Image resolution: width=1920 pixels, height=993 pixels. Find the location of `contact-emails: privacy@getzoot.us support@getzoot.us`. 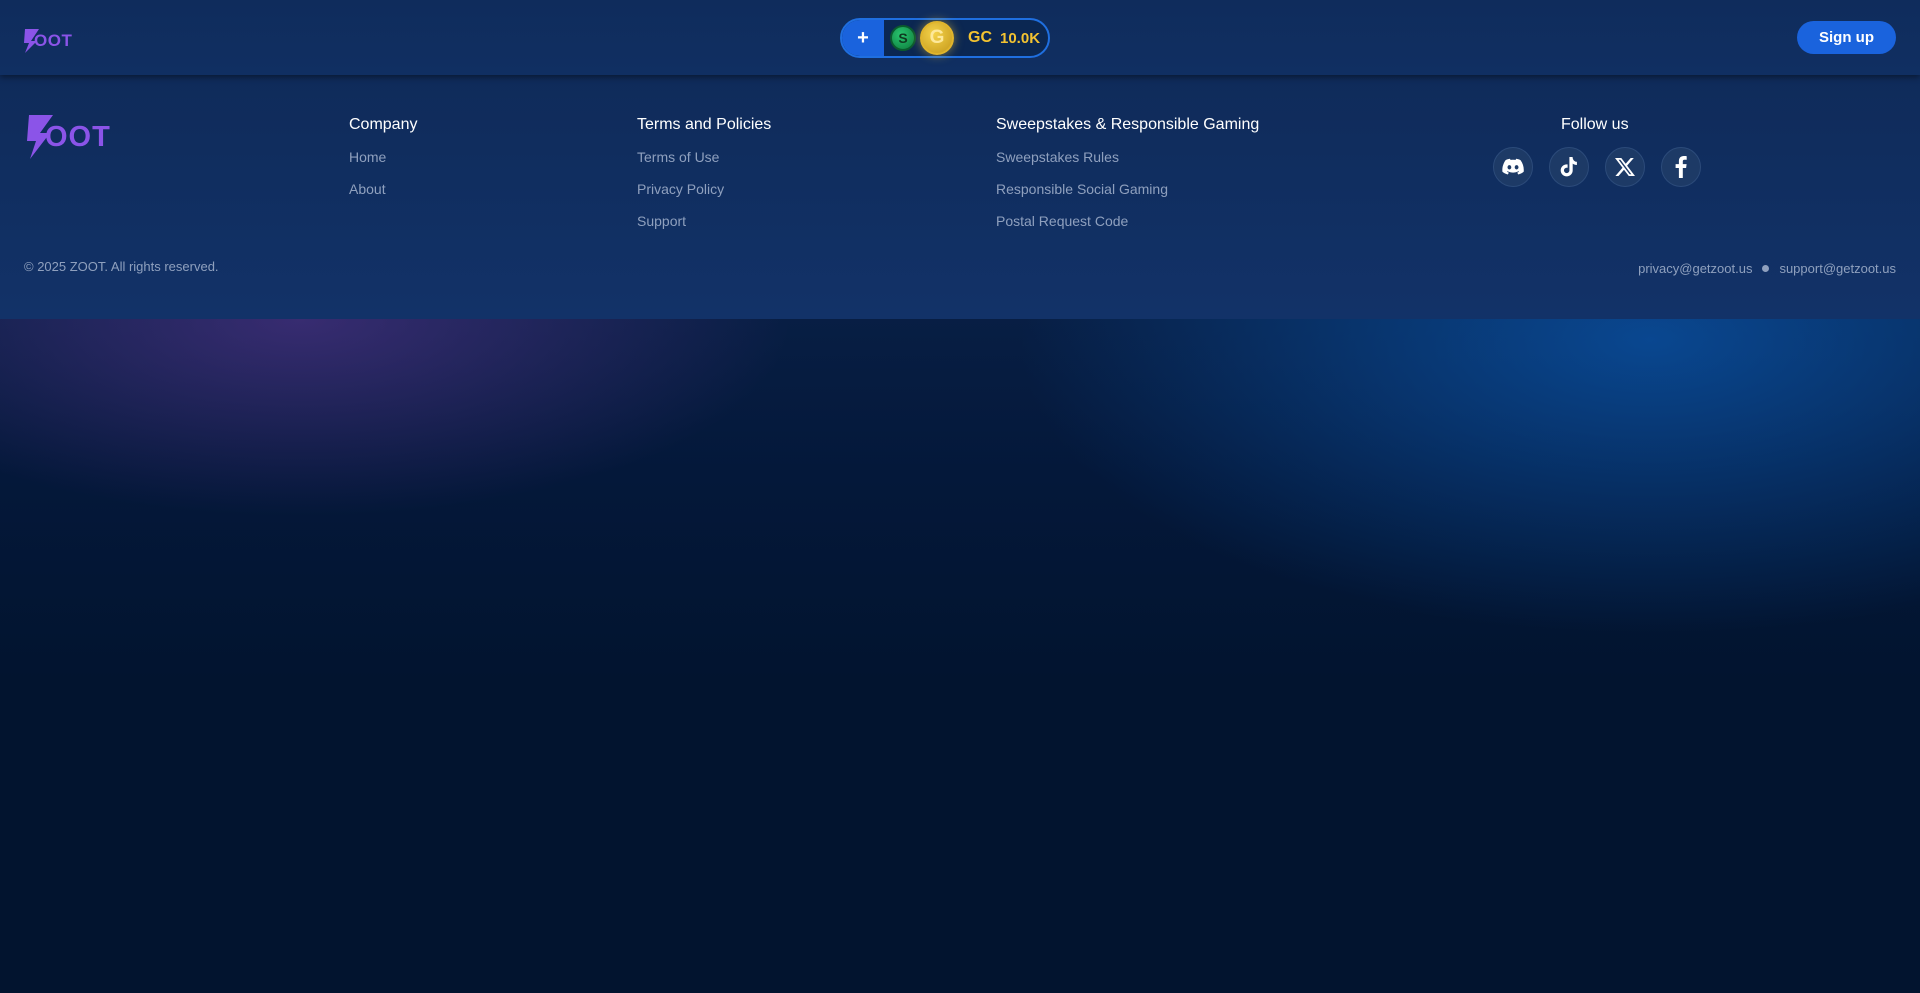

contact-emails: privacy@getzoot.us support@getzoot.us is located at coordinates (1767, 268).